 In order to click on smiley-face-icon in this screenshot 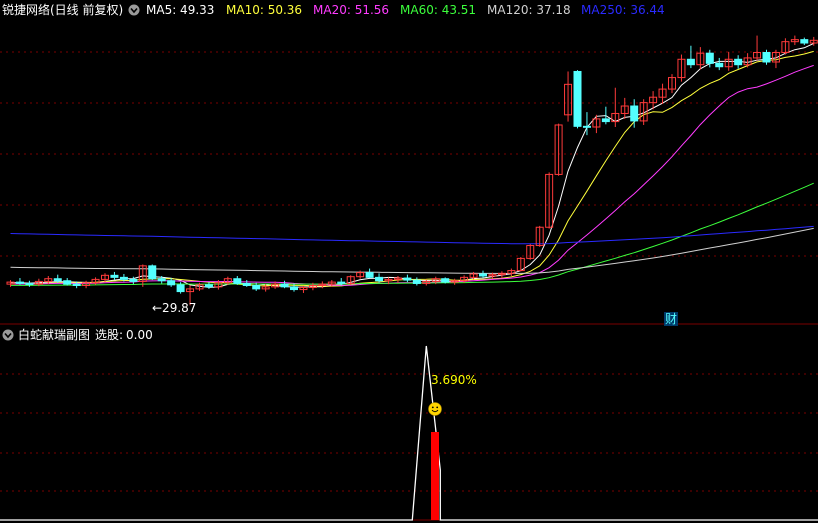, I will do `click(435, 409)`.